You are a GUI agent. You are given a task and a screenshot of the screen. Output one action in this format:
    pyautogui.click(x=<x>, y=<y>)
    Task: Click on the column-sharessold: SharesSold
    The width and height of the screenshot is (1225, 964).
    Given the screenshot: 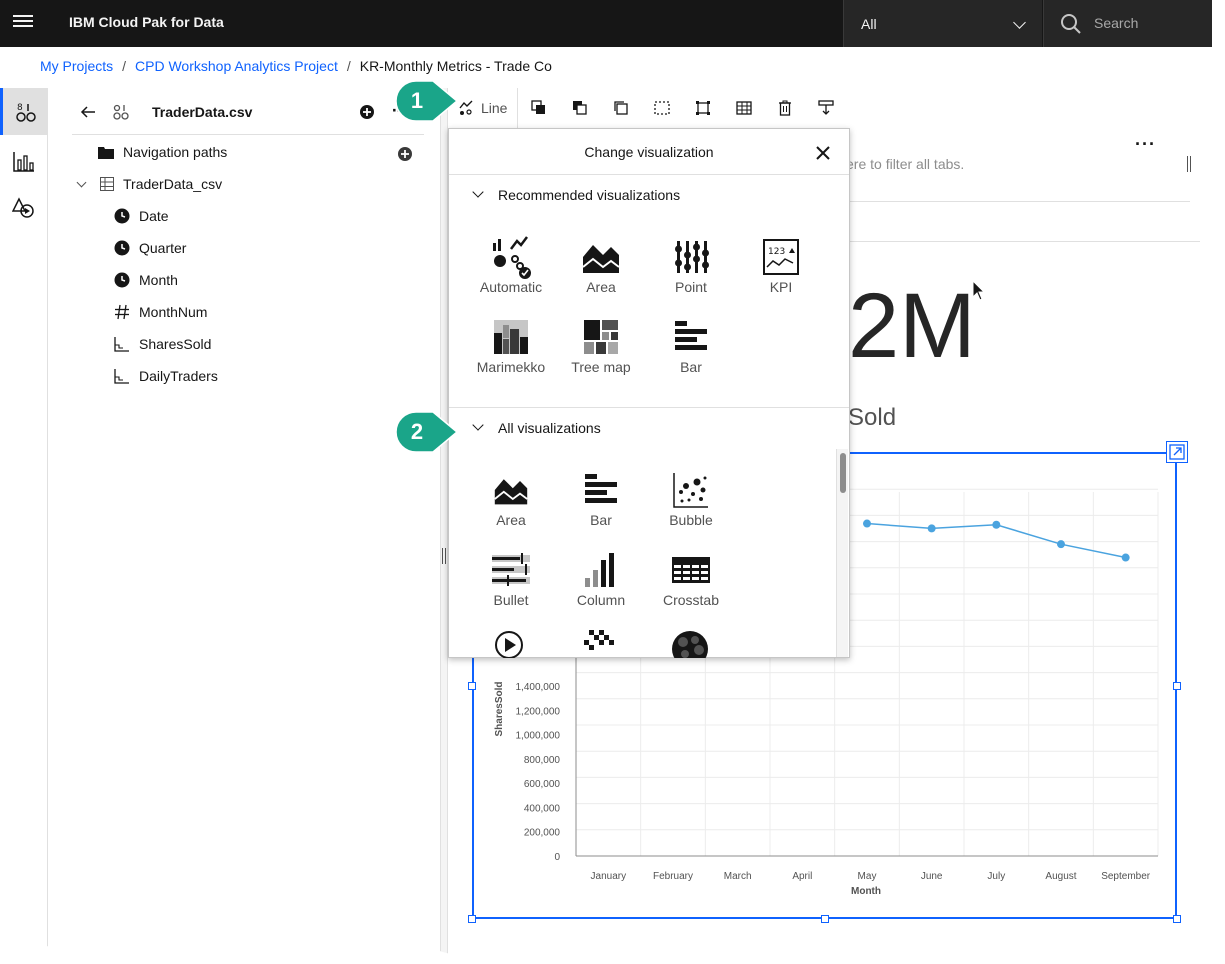 What is the action you would take?
    pyautogui.click(x=162, y=344)
    